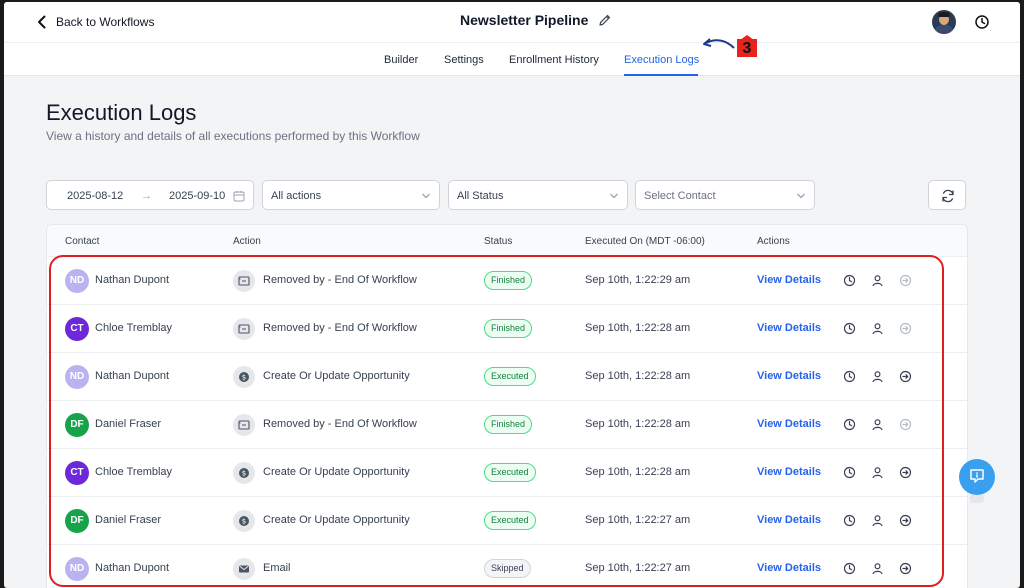 Image resolution: width=1024 pixels, height=588 pixels. I want to click on workflow-title: Newsletter Pipeline, so click(536, 20).